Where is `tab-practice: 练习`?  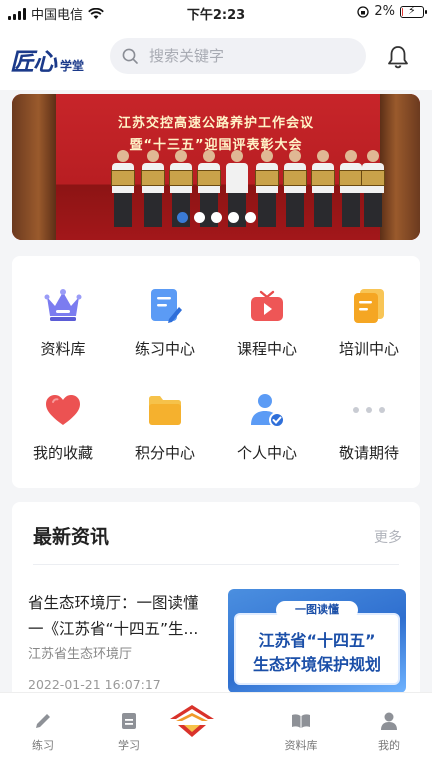 tab-practice: 练习 is located at coordinates (43, 723).